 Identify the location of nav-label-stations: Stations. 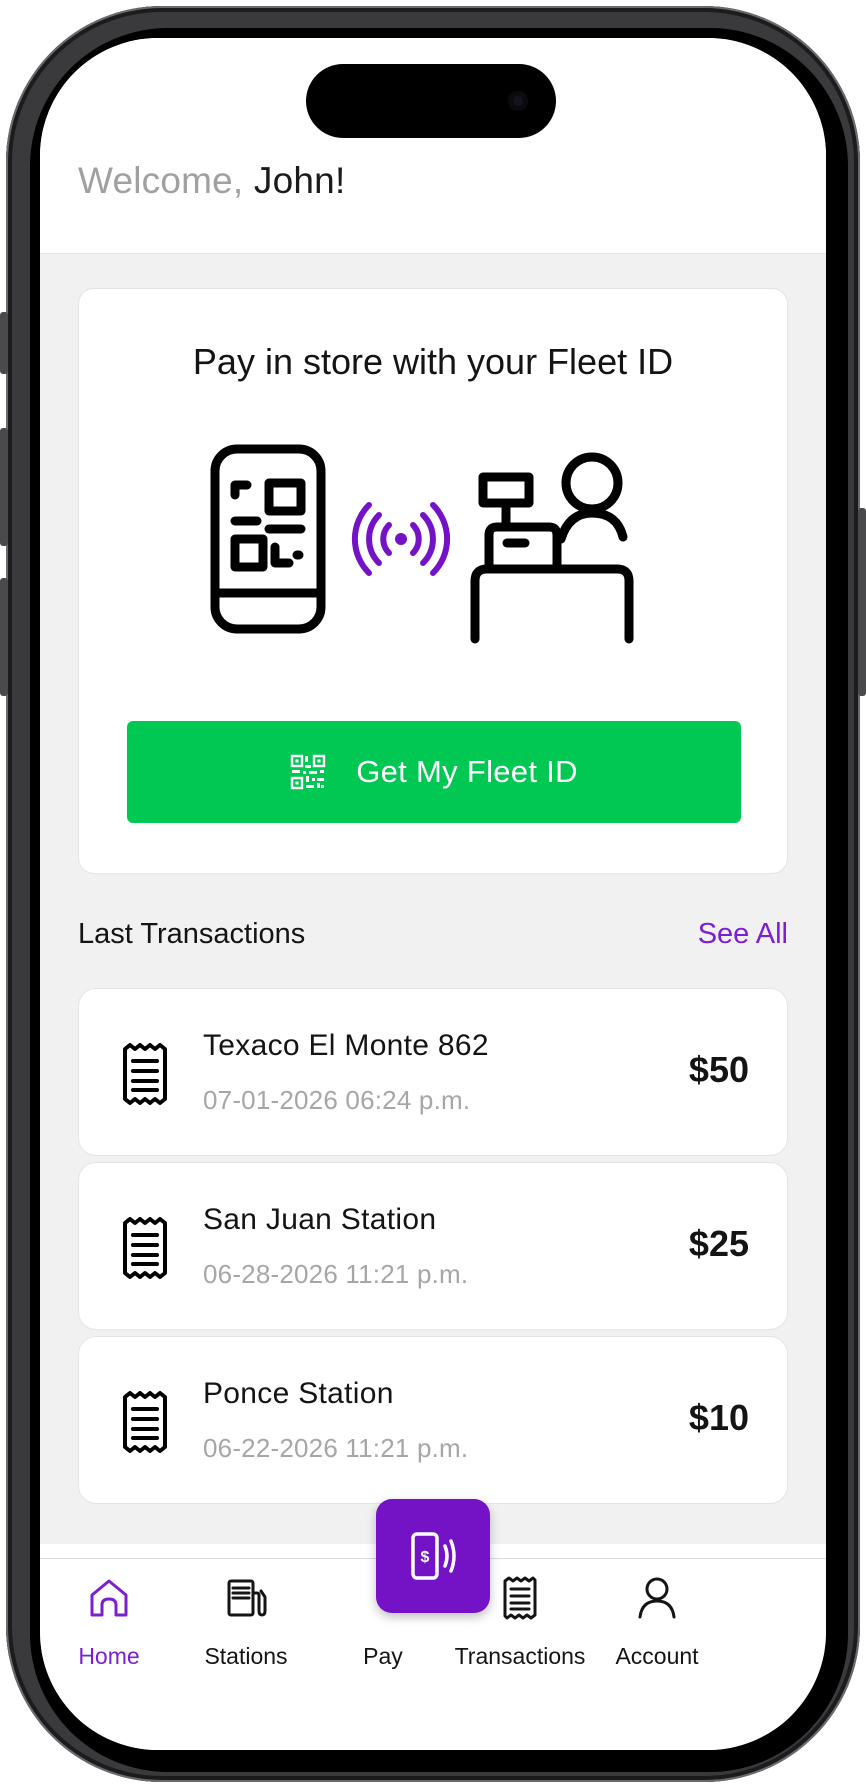
(246, 1656).